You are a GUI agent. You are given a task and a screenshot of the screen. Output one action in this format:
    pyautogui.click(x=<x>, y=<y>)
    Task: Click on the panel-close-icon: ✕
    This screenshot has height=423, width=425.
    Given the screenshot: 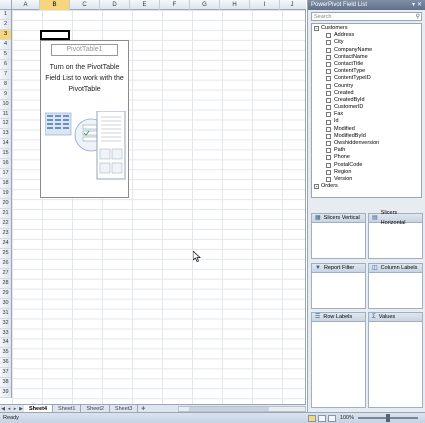 What is the action you would take?
    pyautogui.click(x=419, y=5)
    